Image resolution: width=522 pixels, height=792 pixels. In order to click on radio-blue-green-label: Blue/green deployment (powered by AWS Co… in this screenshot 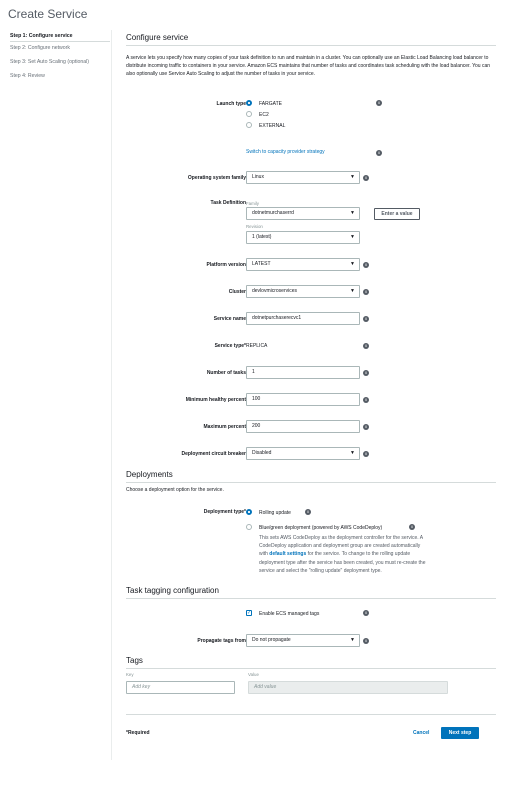, I will do `click(321, 528)`.